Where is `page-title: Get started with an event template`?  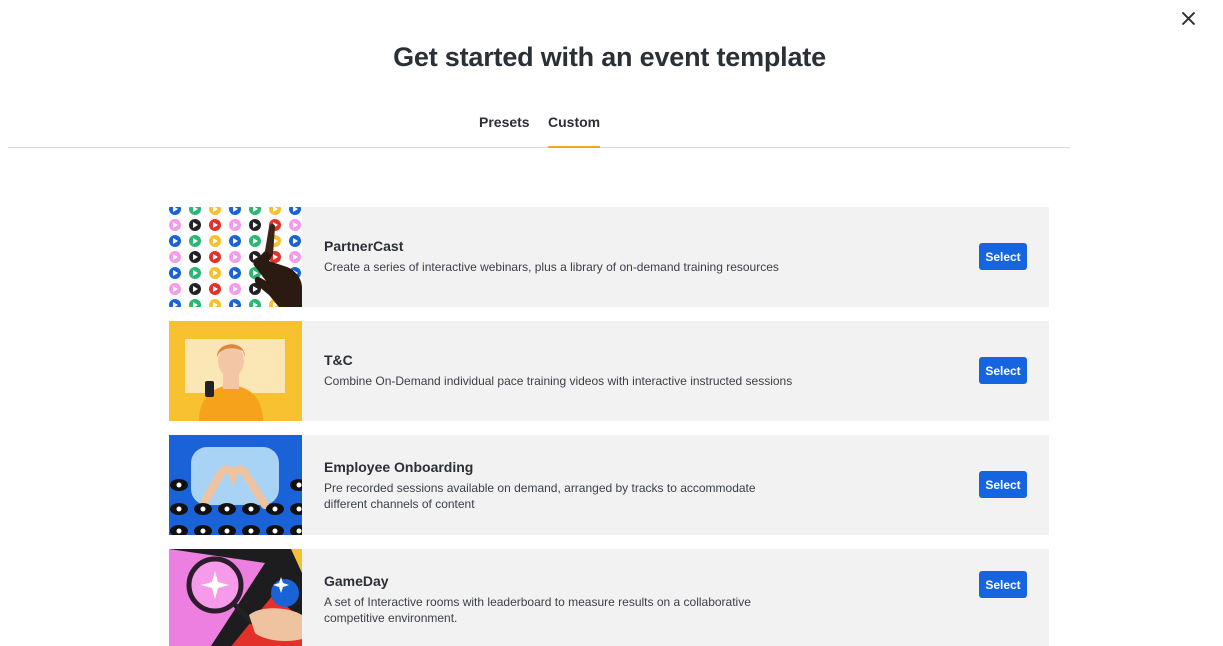 page-title: Get started with an event template is located at coordinates (609, 57).